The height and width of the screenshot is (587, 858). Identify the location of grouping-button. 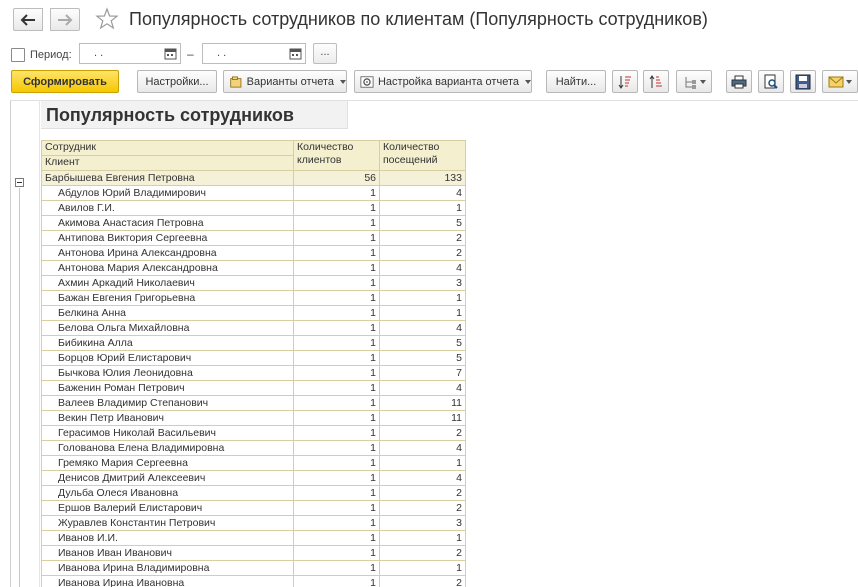
(694, 81).